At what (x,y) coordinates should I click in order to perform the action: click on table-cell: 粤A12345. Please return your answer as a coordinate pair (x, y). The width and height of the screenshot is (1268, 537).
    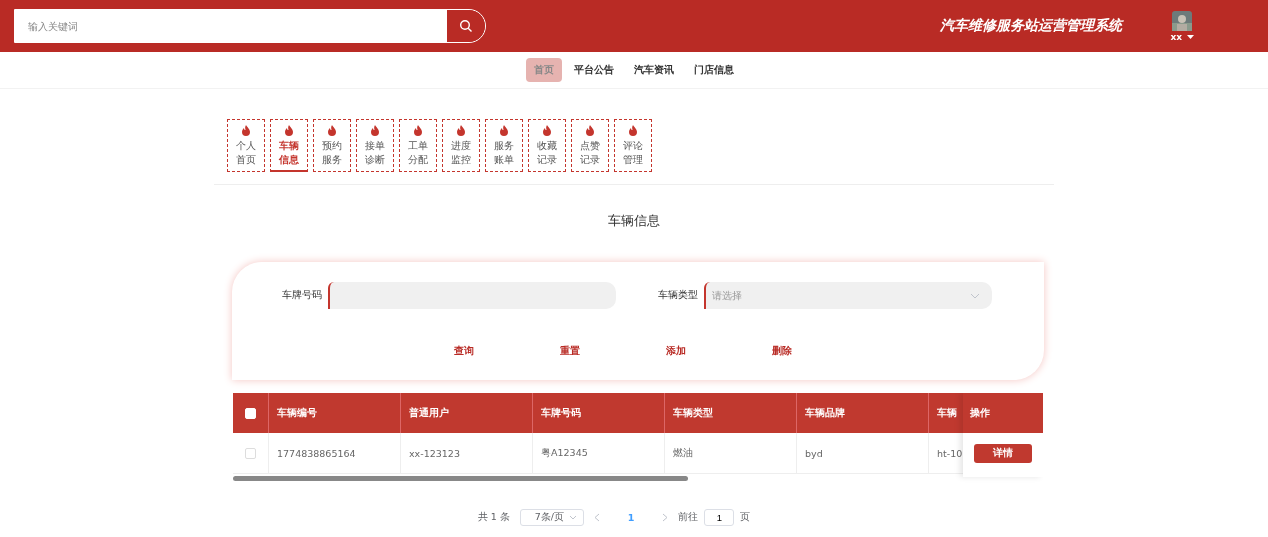
    Looking at the image, I should click on (564, 453).